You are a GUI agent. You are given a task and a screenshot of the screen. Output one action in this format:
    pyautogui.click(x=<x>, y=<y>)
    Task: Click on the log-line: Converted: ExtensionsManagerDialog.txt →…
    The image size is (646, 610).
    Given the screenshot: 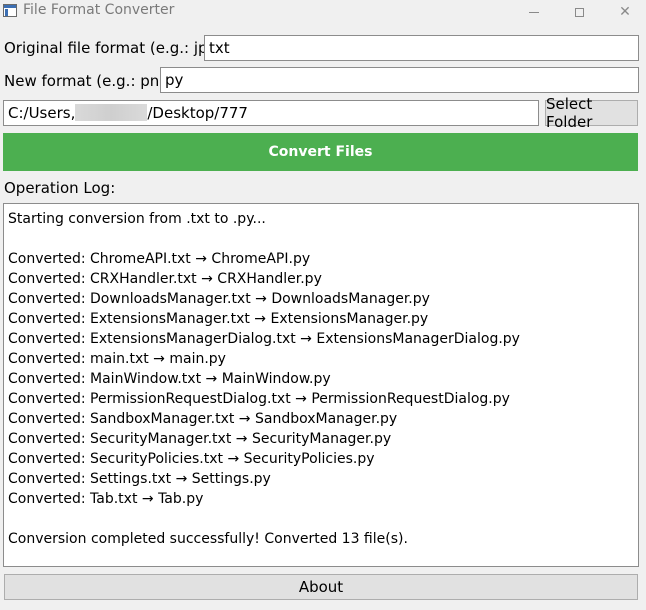 What is the action you would take?
    pyautogui.click(x=264, y=339)
    